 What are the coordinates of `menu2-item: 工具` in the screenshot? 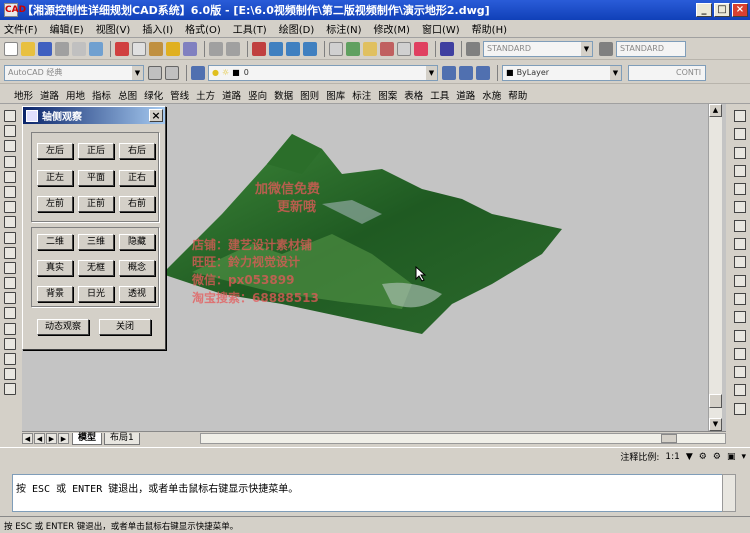 It's located at (439, 95).